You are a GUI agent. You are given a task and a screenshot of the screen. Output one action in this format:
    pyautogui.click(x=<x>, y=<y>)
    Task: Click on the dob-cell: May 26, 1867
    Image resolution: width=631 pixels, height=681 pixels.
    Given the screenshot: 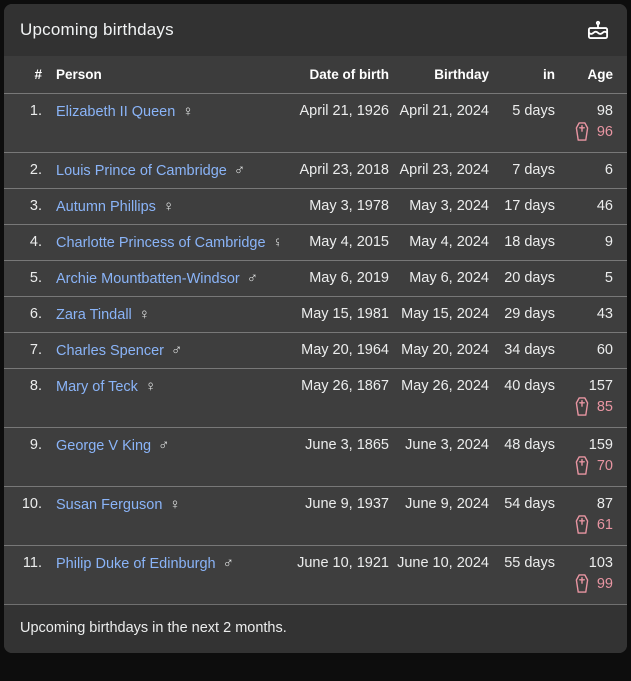 What is the action you would take?
    pyautogui.click(x=345, y=386)
    